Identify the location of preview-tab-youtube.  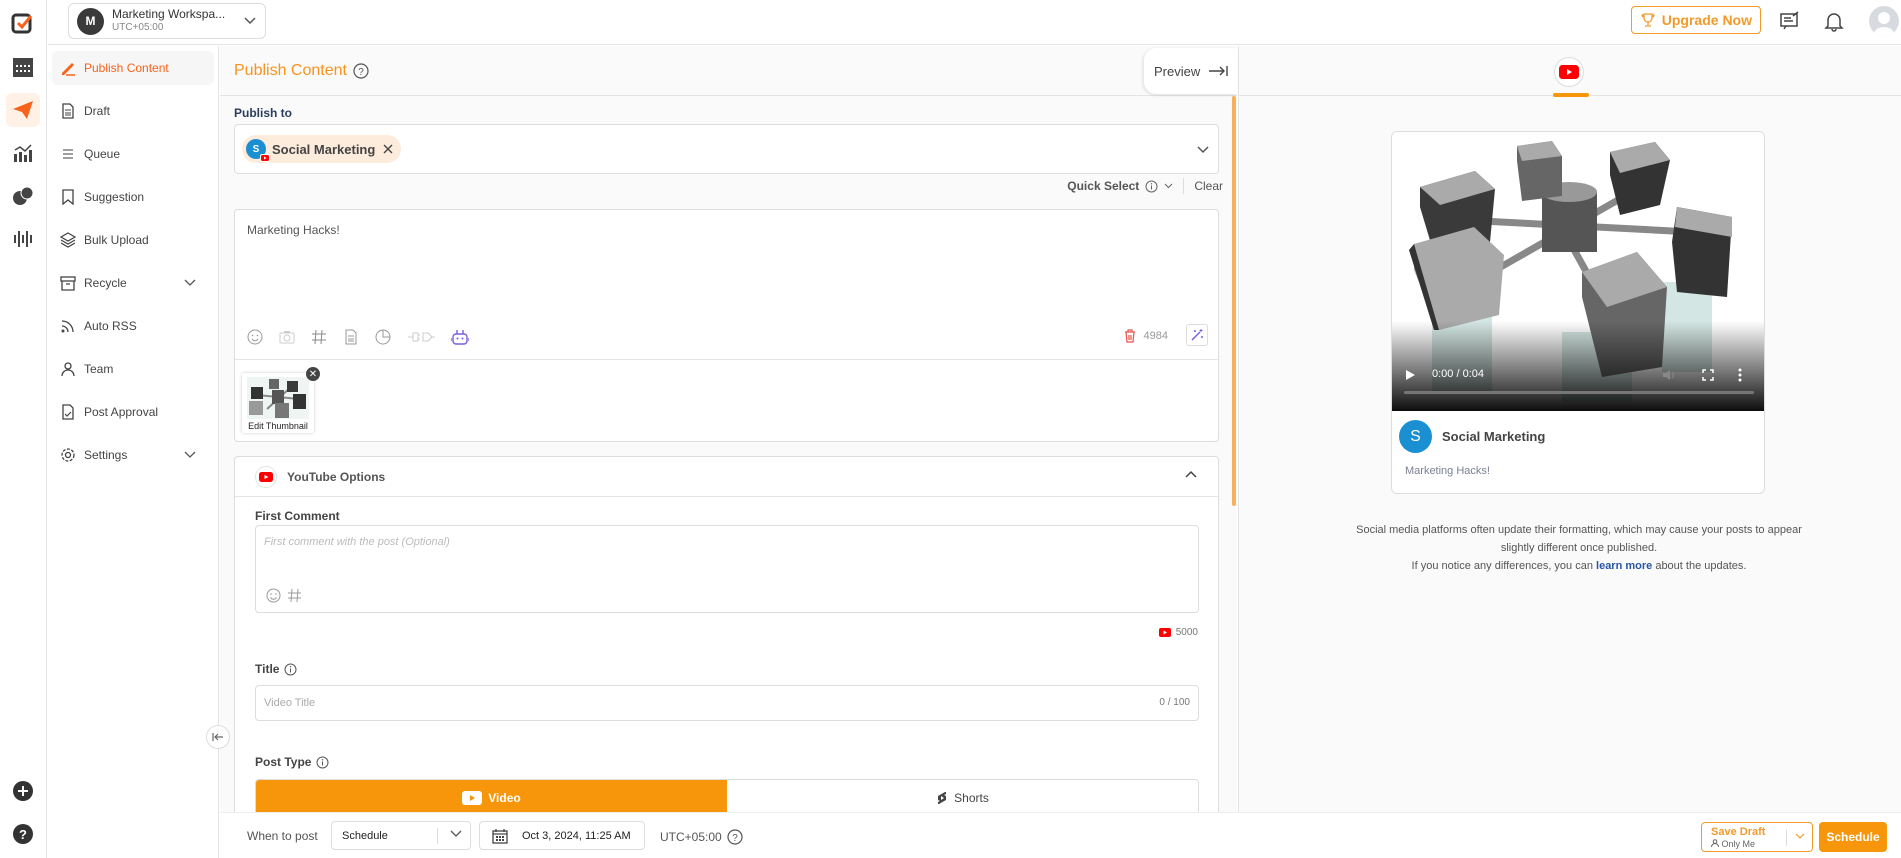
(1569, 72).